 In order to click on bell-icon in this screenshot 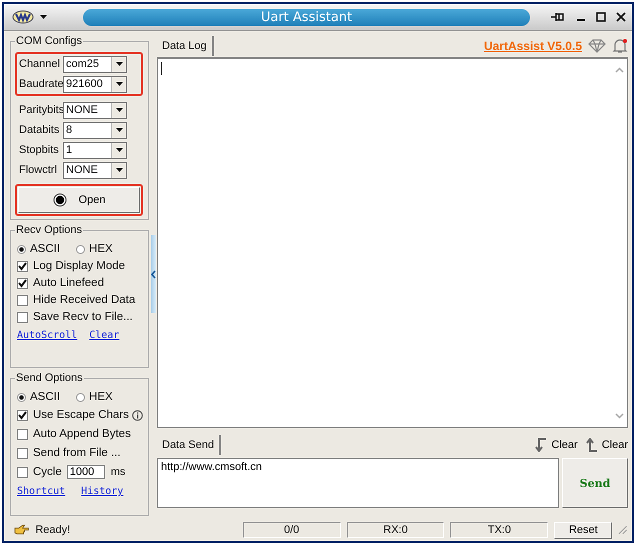, I will do `click(620, 46)`.